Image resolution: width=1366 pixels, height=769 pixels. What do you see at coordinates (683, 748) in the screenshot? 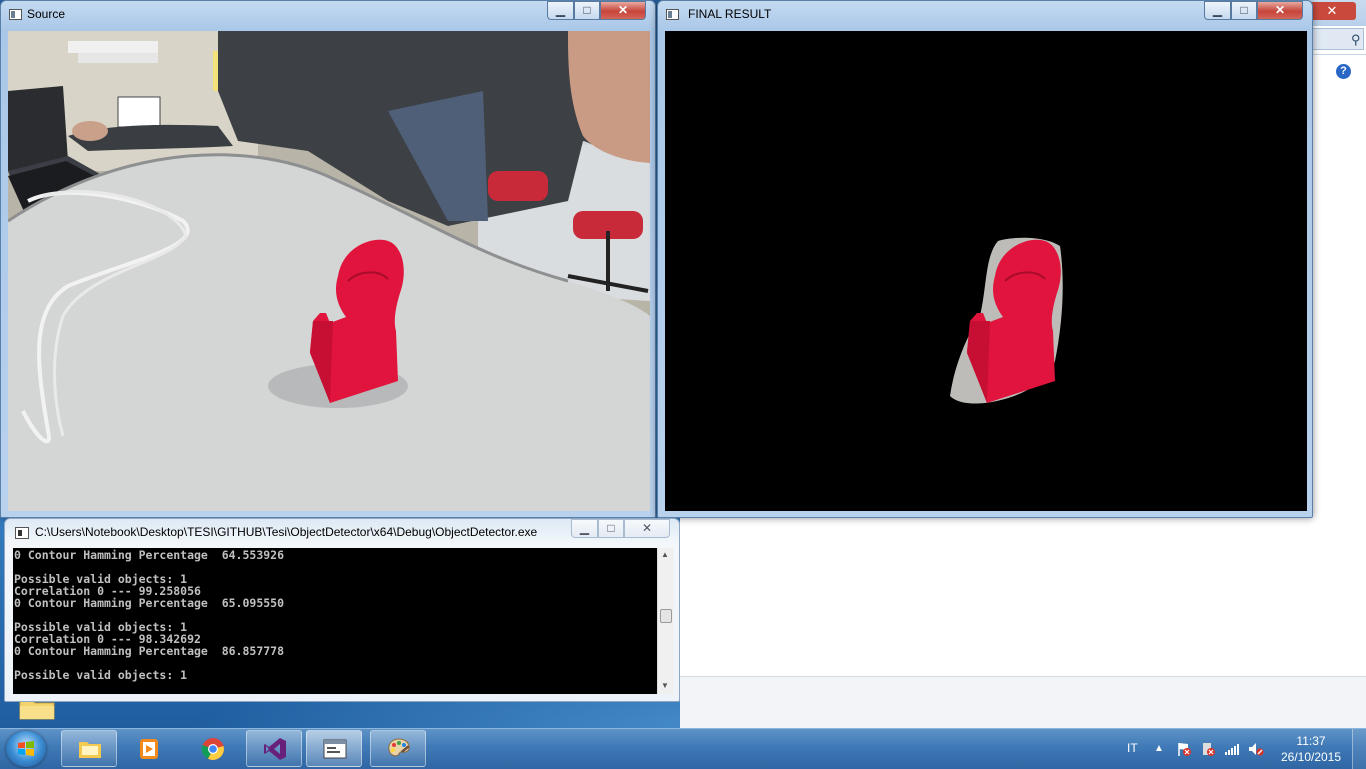
I see `taskbar: IT ▲ 11:37 26/10/2015` at bounding box center [683, 748].